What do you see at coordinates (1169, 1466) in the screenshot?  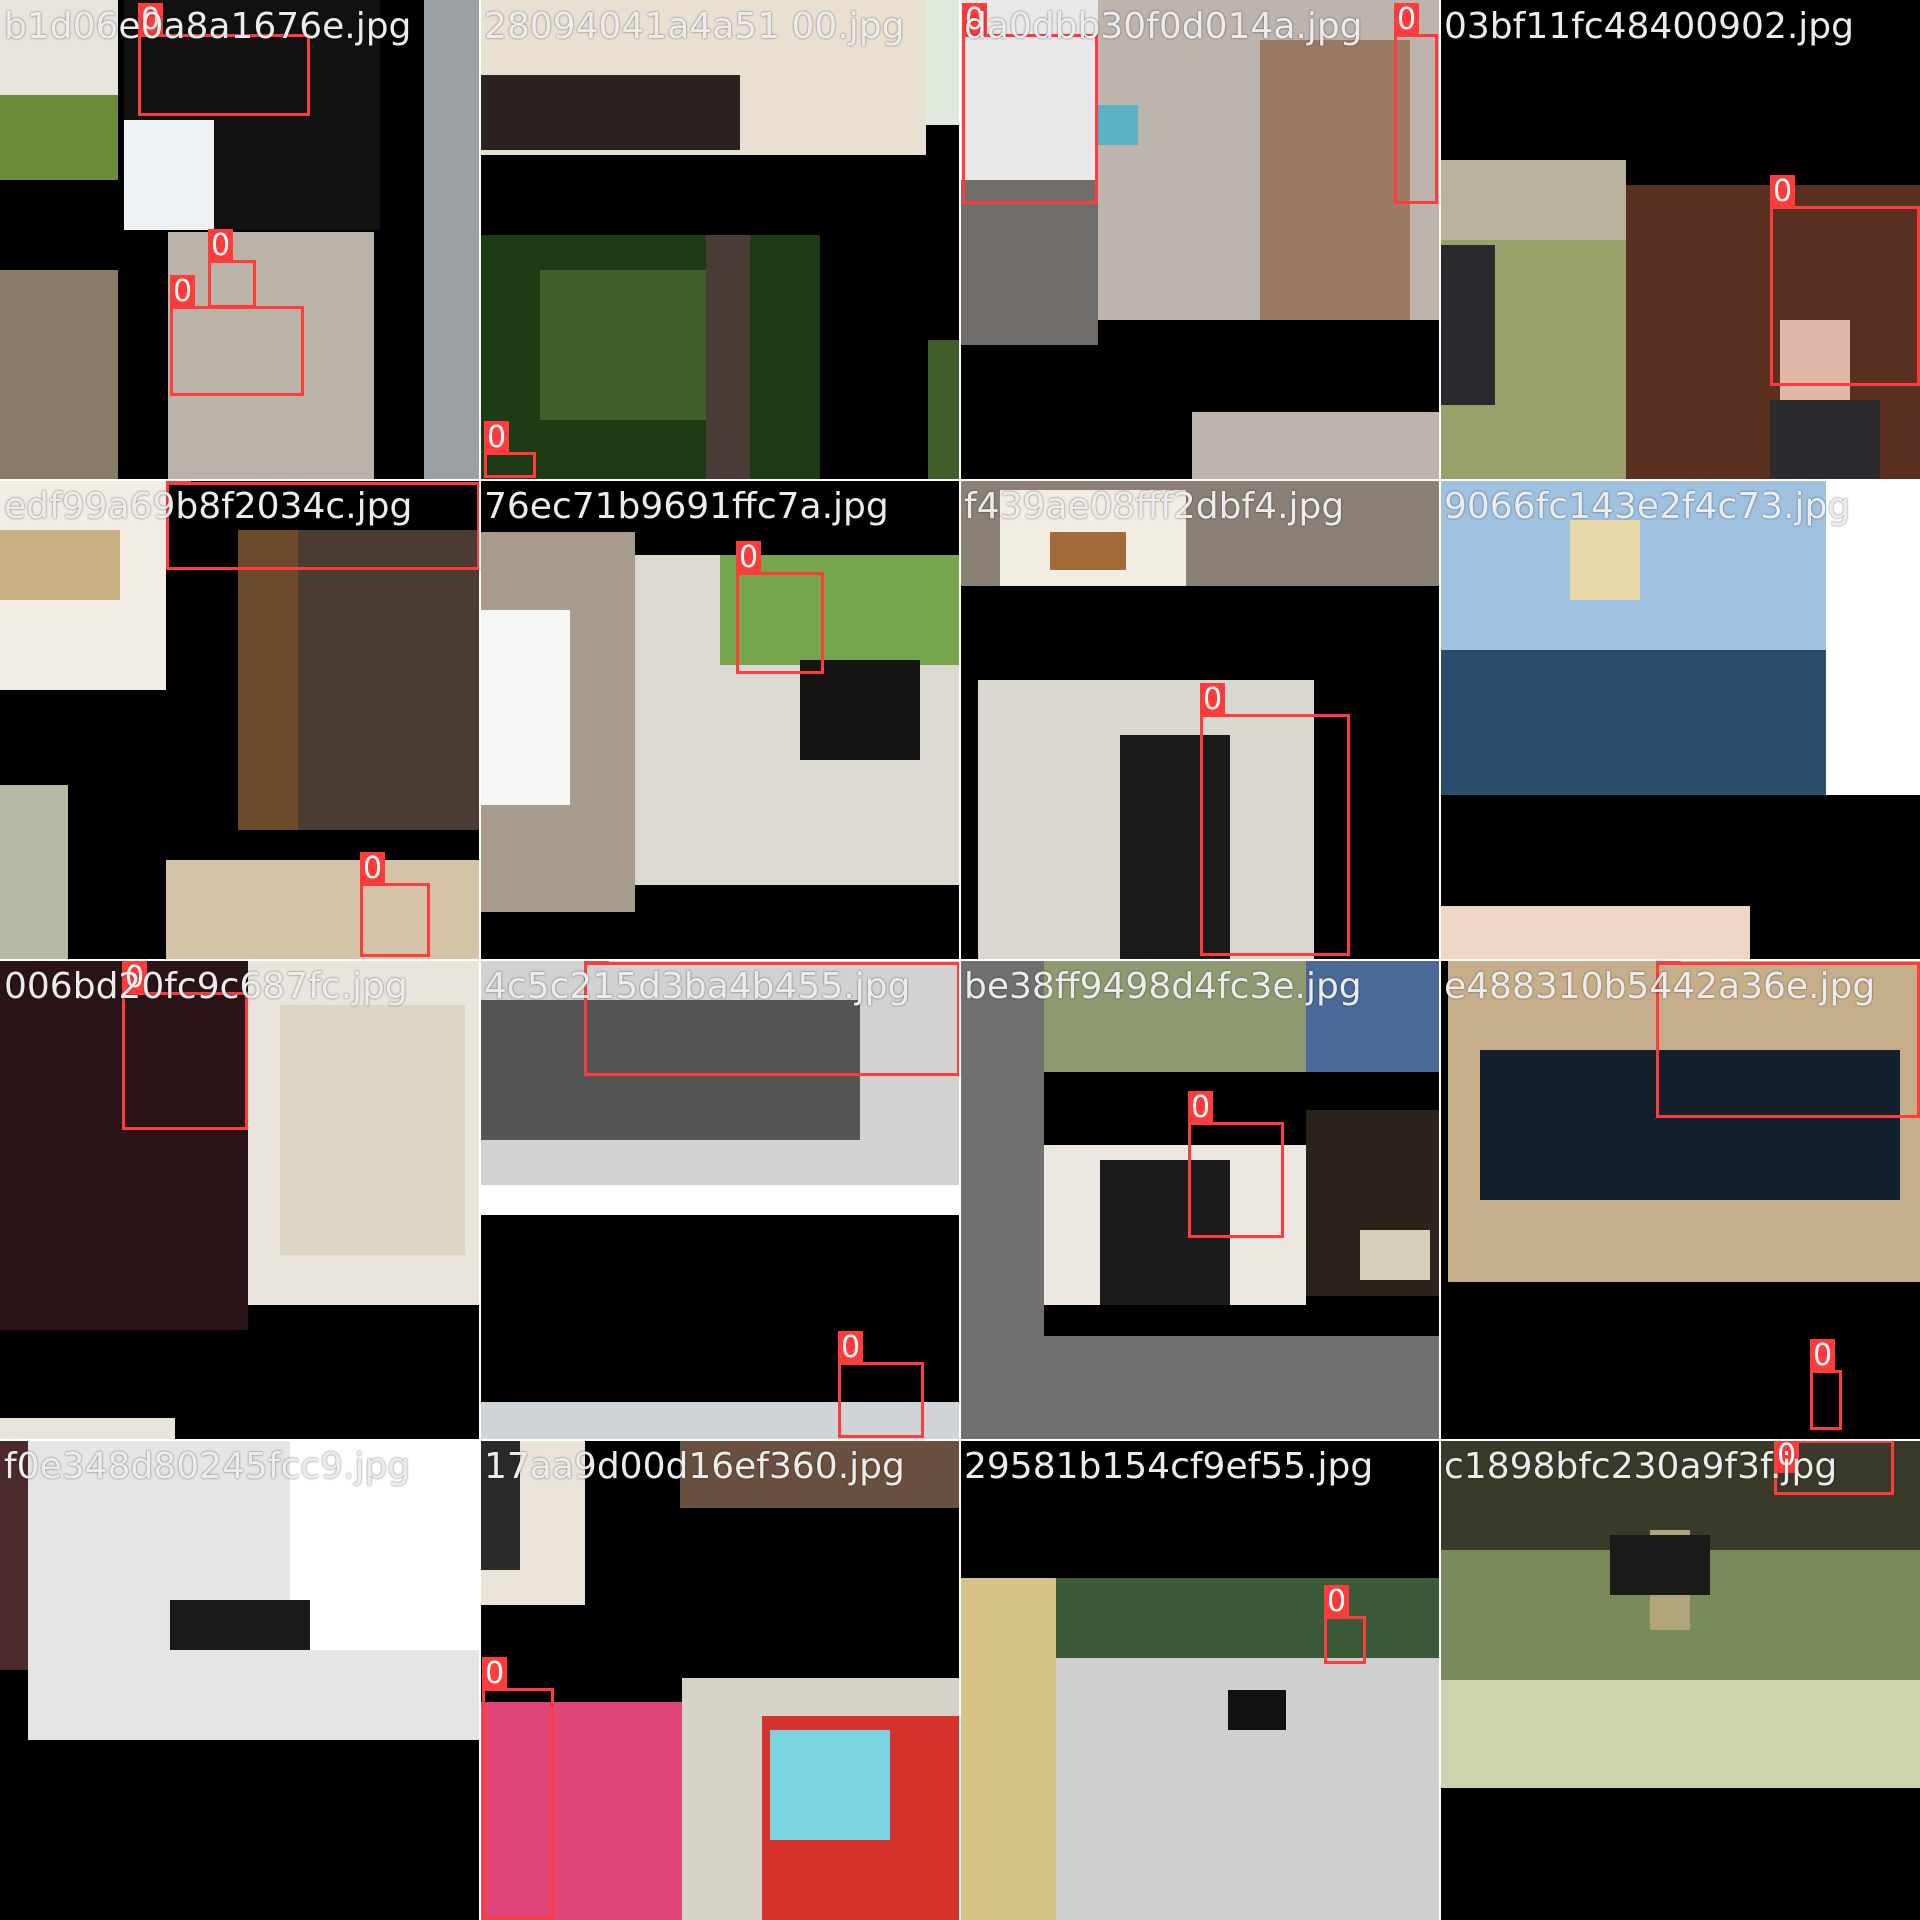 I see `image-filename: 29581b154cf9ef55.jpg` at bounding box center [1169, 1466].